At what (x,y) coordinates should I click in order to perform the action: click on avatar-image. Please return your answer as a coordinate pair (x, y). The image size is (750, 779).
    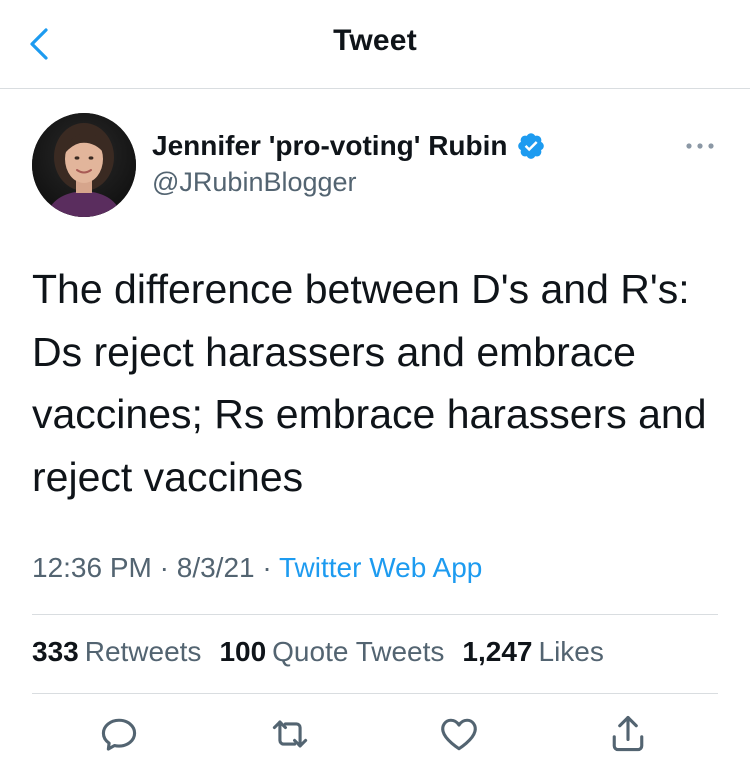
    Looking at the image, I should click on (84, 165).